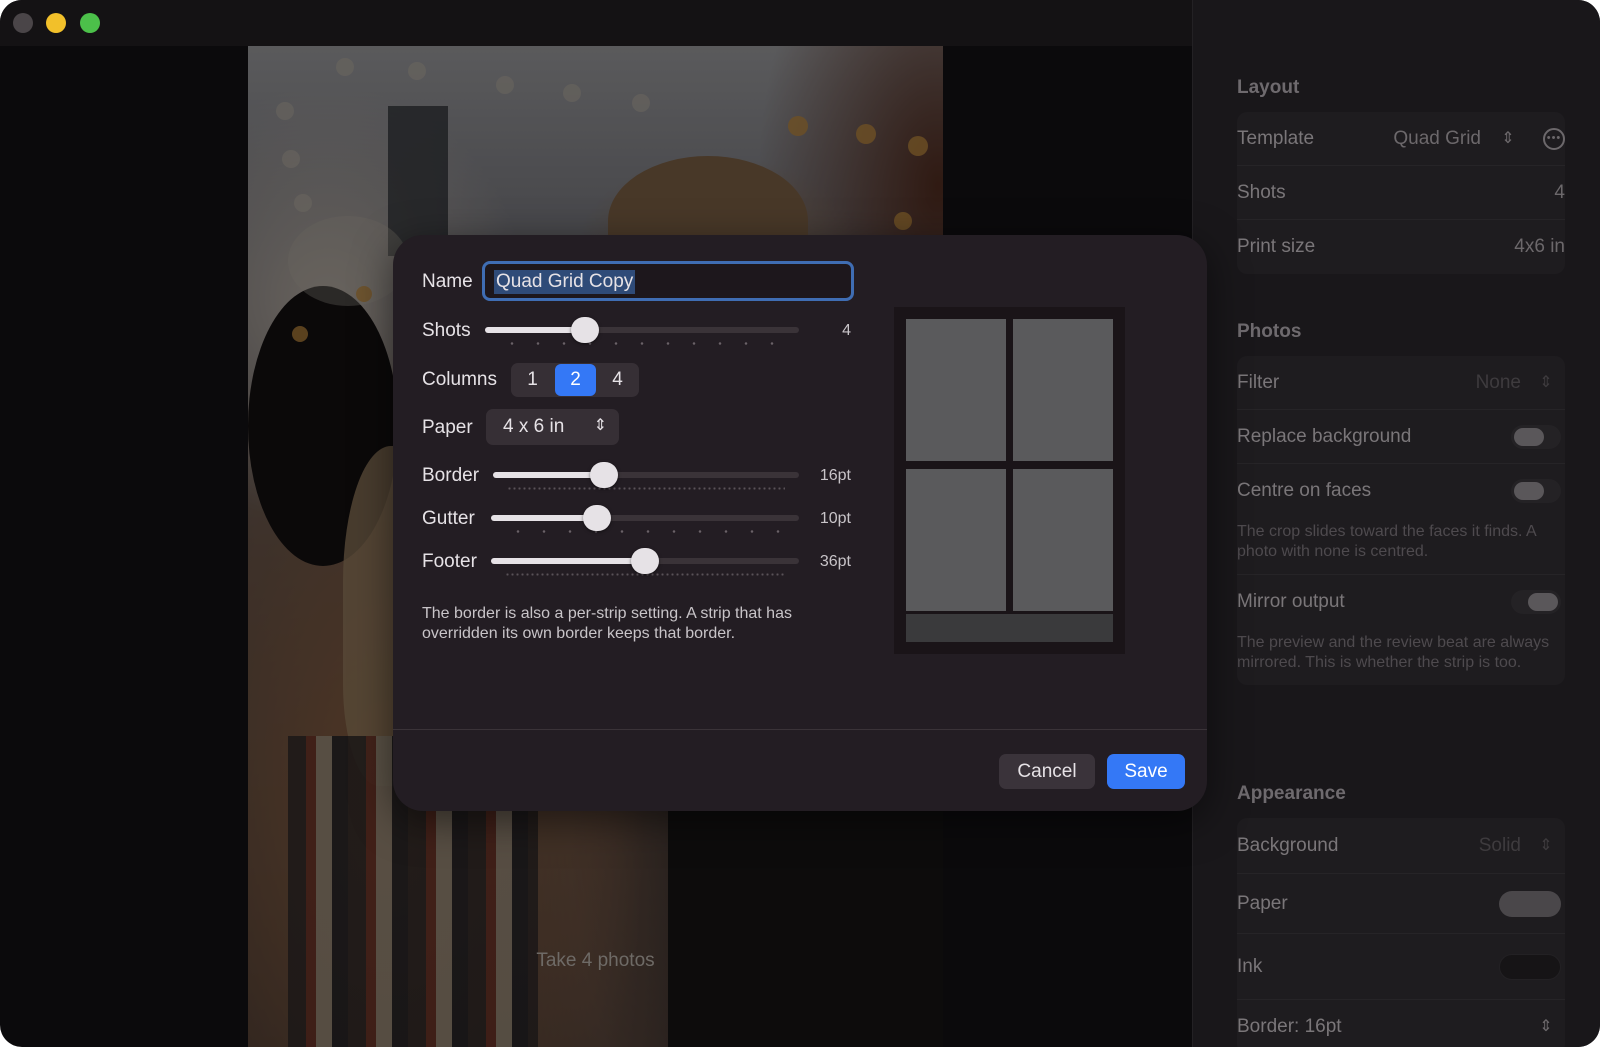  Describe the element at coordinates (1536, 491) in the screenshot. I see `centre-on-faces-toggle` at that location.